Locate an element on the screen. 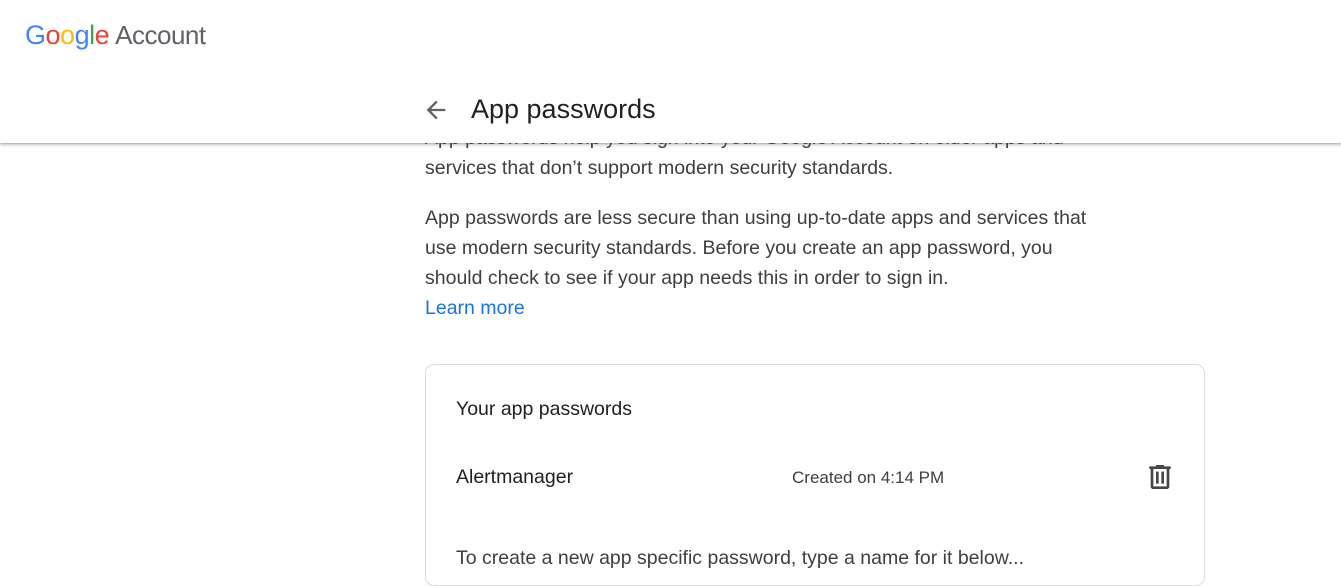 This screenshot has height=586, width=1341. arrow-back-icon is located at coordinates (436, 110).